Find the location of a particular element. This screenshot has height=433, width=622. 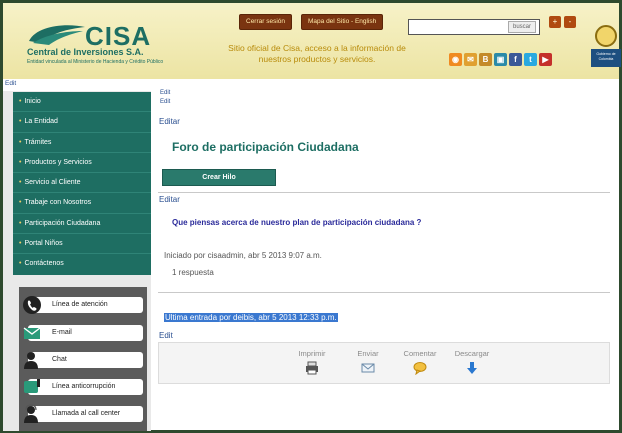

contact-line-button: Línea de atención is located at coordinates (83, 305).